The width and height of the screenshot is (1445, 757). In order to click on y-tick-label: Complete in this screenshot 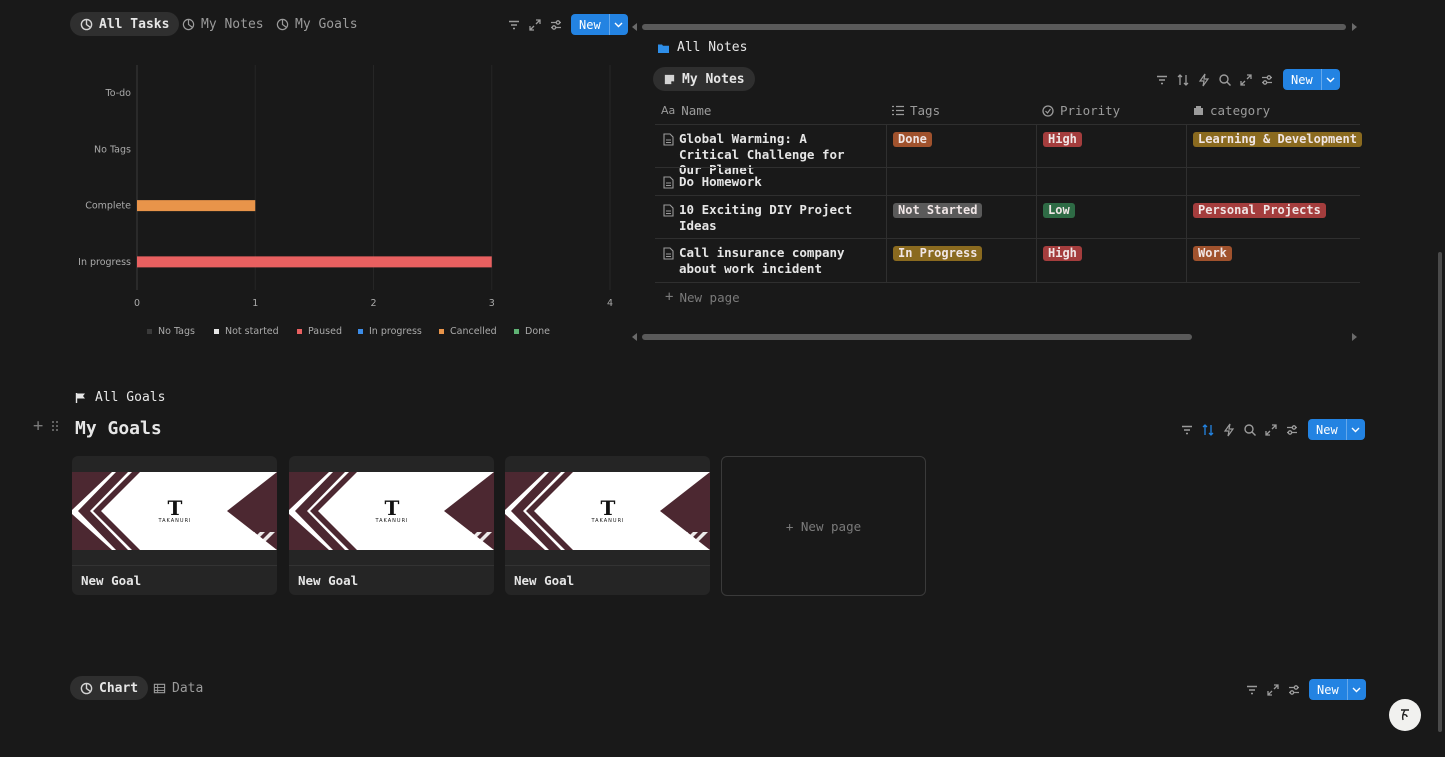, I will do `click(108, 206)`.